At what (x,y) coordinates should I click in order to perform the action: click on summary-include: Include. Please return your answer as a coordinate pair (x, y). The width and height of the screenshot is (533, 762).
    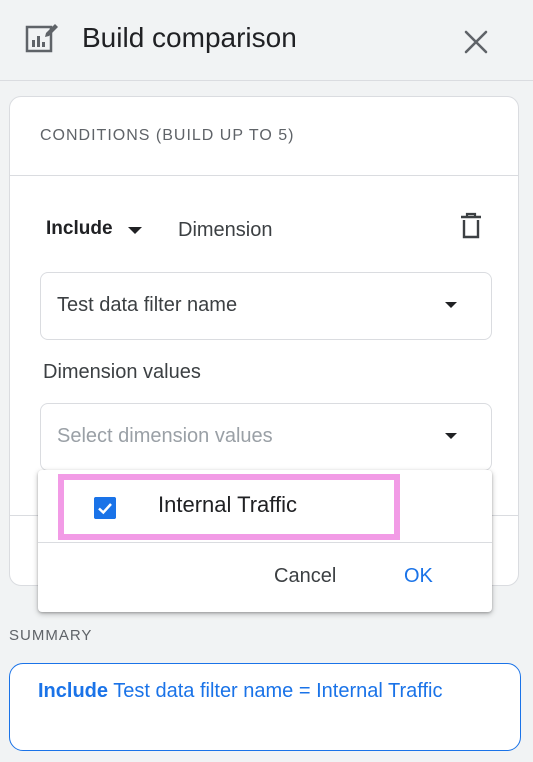
    Looking at the image, I should click on (73, 691).